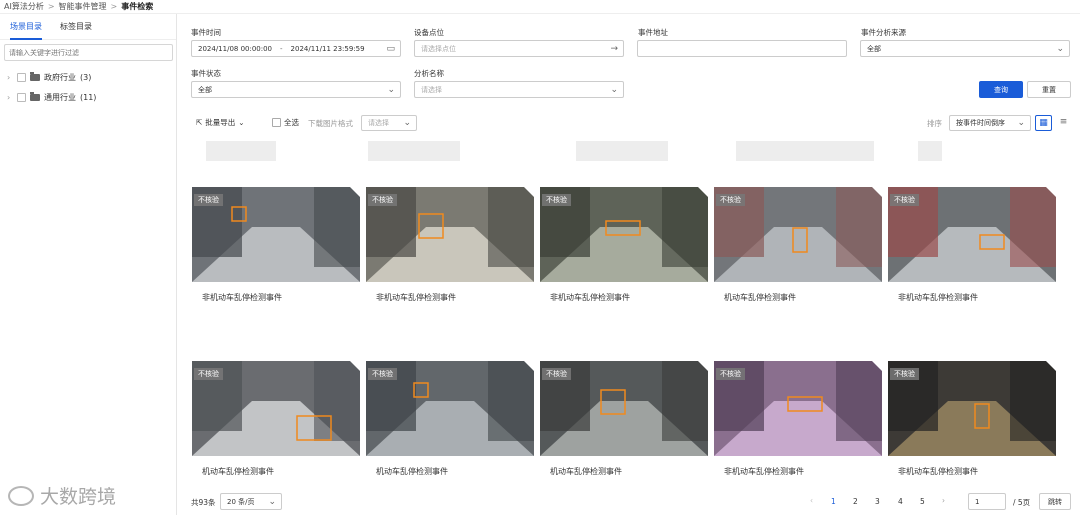  Describe the element at coordinates (276, 122) in the screenshot. I see `checkbox-box` at that location.